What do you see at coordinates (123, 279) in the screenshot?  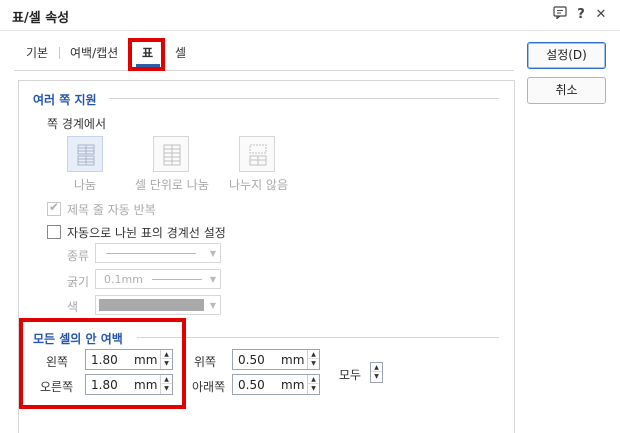 I see `border-thickness-value: 0.1mm` at bounding box center [123, 279].